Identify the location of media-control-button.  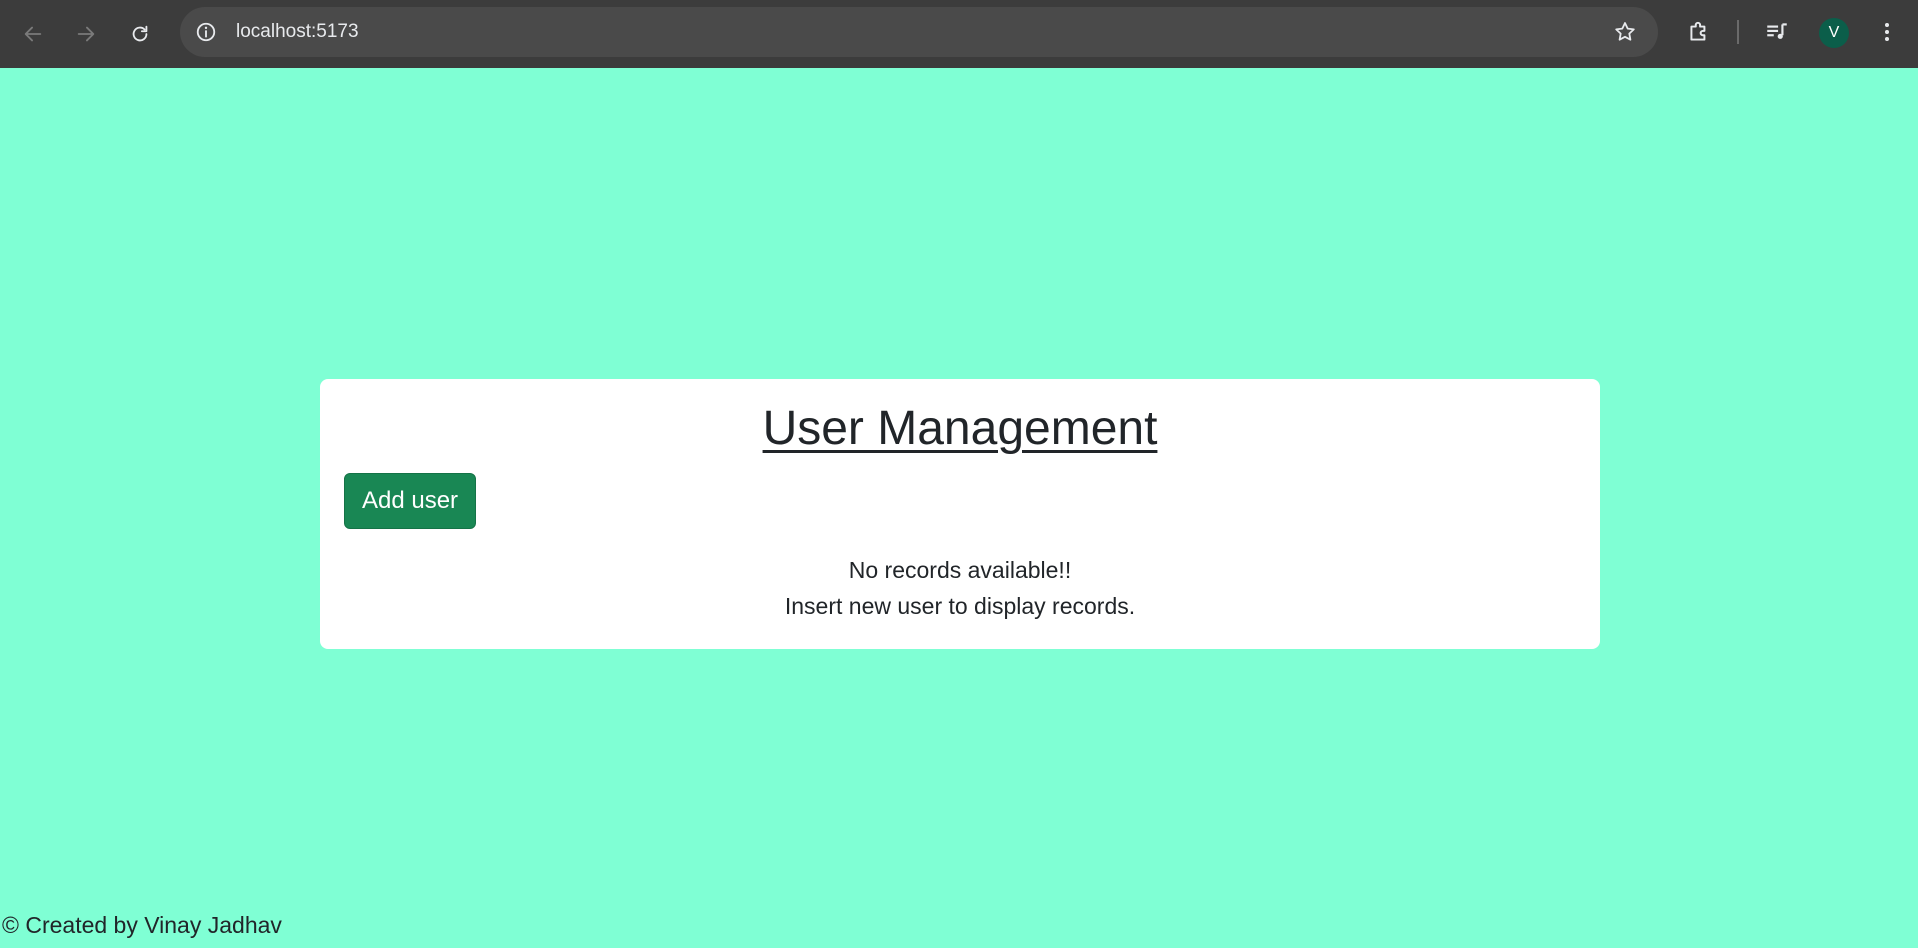
(1777, 32).